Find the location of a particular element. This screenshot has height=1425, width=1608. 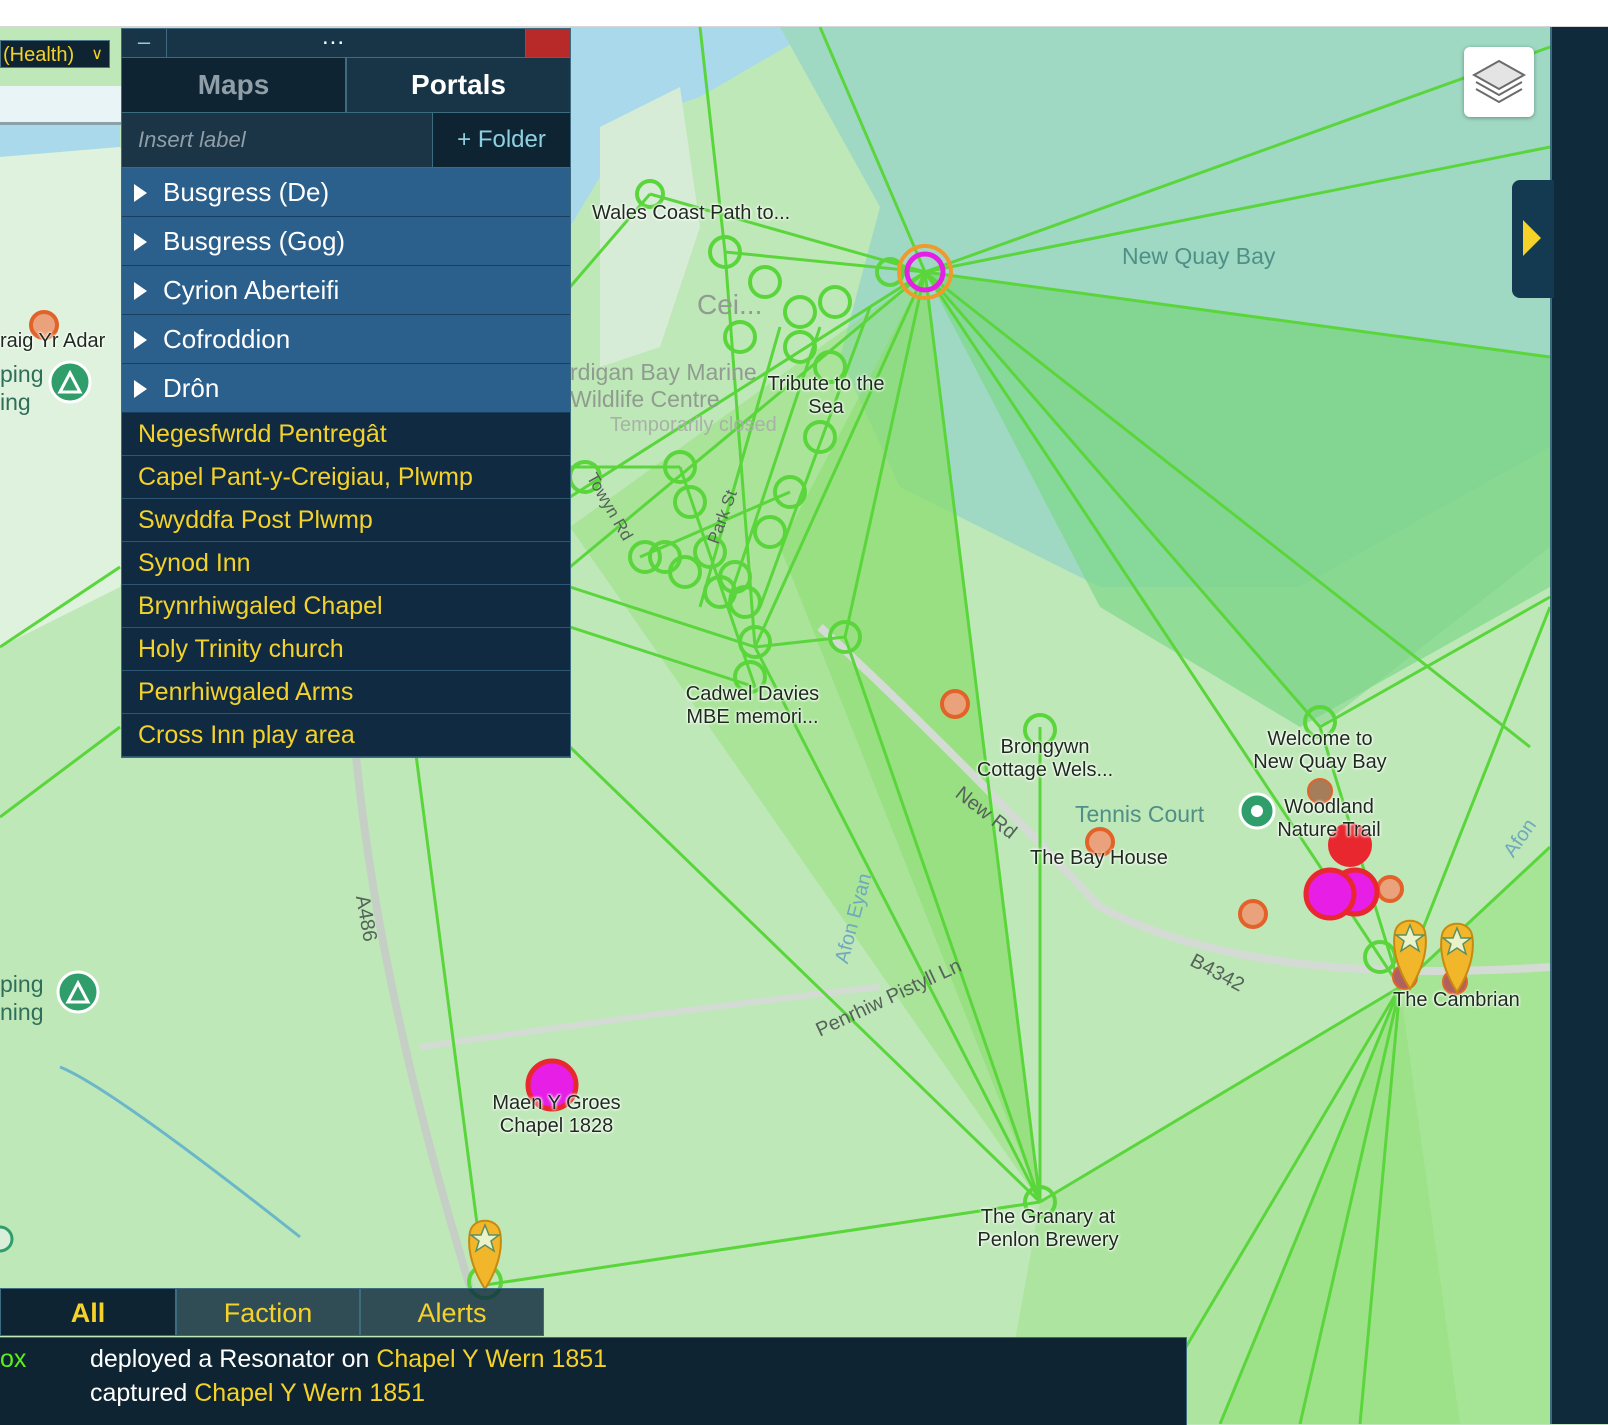

chat-message: deployed a Resonator on is located at coordinates (233, 1359).